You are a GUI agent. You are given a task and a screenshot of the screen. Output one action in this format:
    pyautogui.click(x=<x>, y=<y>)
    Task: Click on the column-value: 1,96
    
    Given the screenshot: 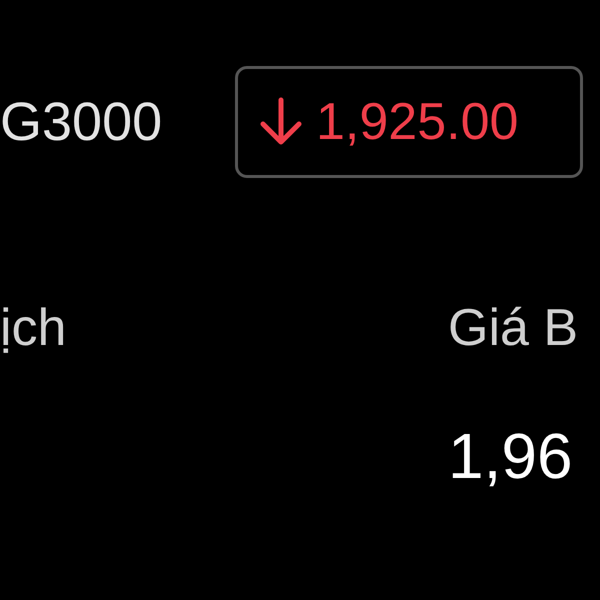 What is the action you would take?
    pyautogui.click(x=511, y=456)
    